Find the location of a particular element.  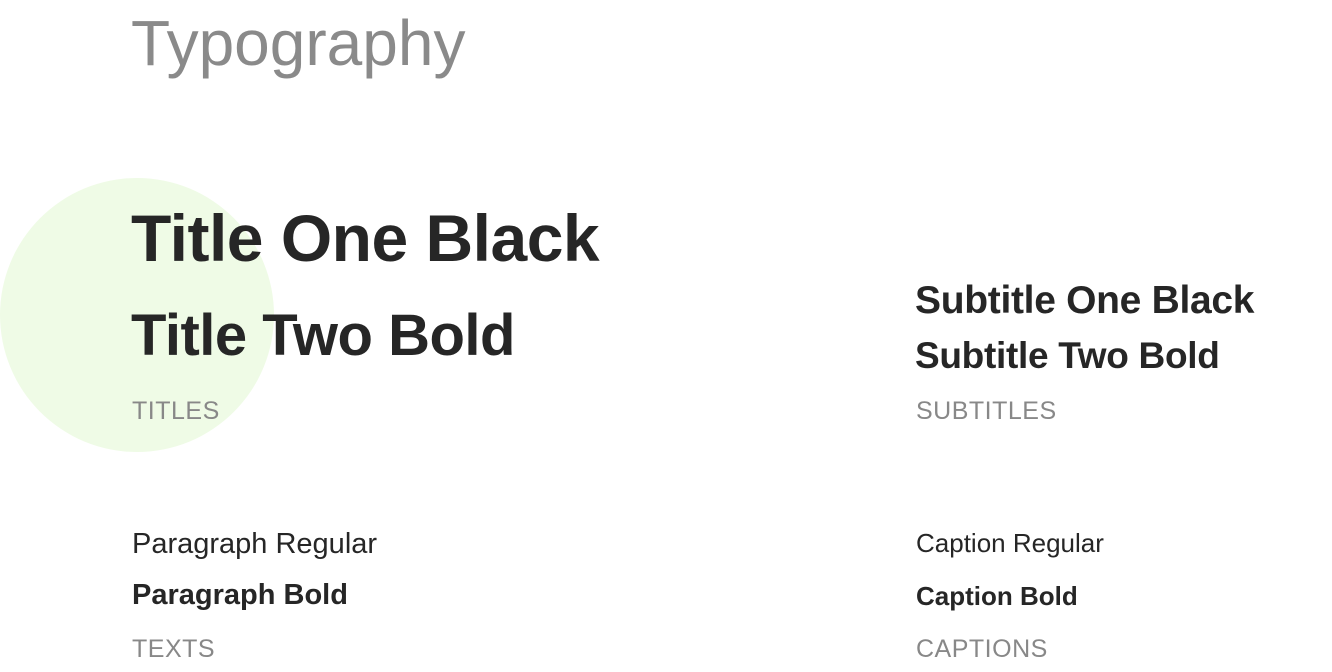

page-title: Typography is located at coordinates (298, 43).